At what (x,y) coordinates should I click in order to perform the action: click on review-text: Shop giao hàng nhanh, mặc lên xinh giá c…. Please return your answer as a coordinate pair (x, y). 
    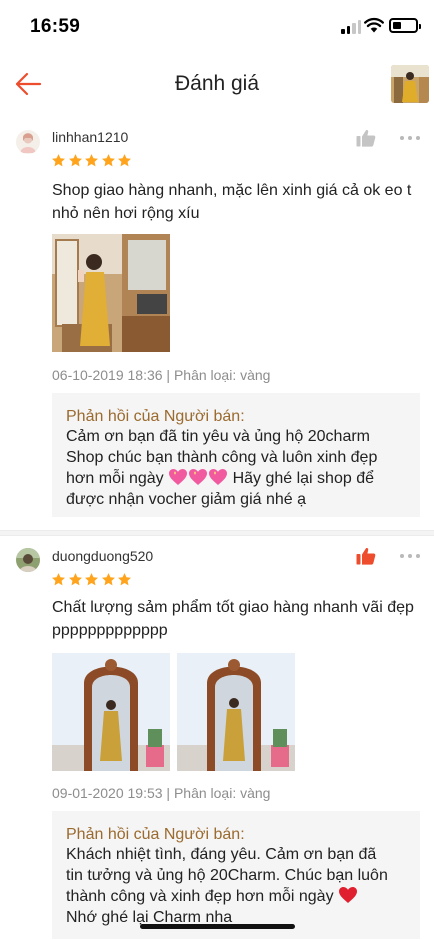
    Looking at the image, I should click on (232, 202).